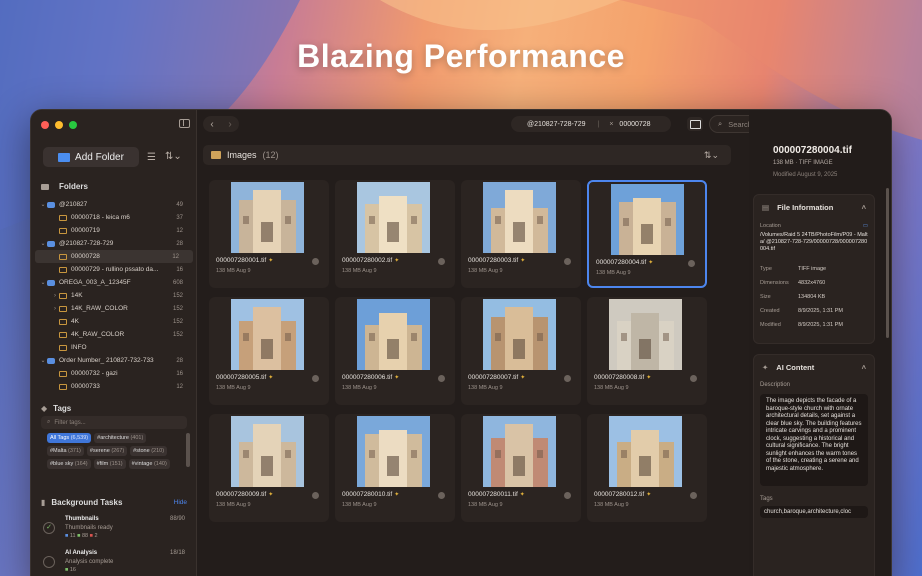  I want to click on tree-item-count: 49, so click(179, 204).